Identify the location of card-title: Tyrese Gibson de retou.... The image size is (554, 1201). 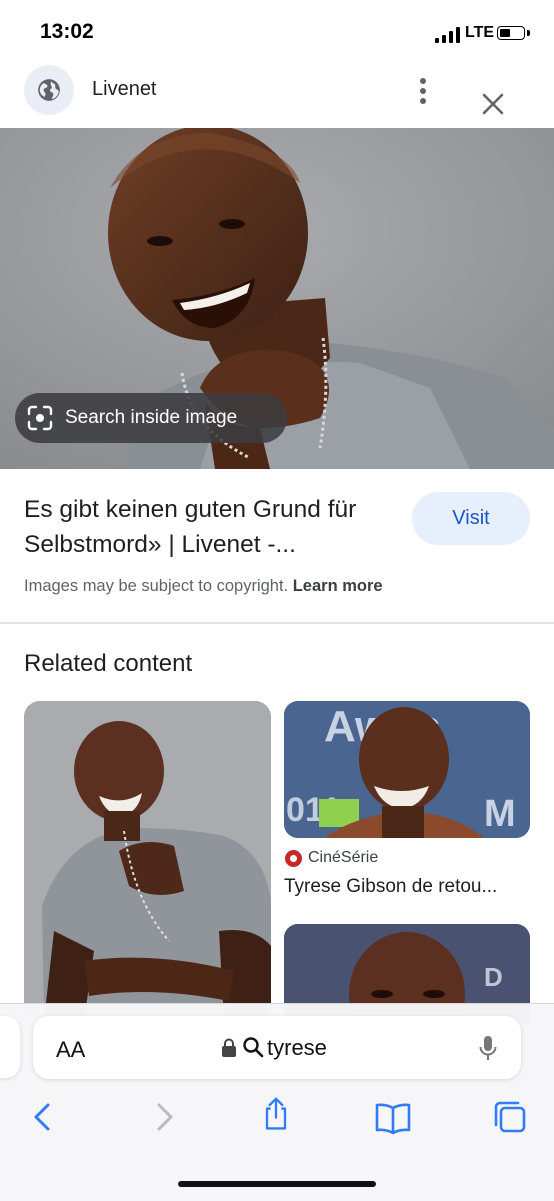
(404, 887).